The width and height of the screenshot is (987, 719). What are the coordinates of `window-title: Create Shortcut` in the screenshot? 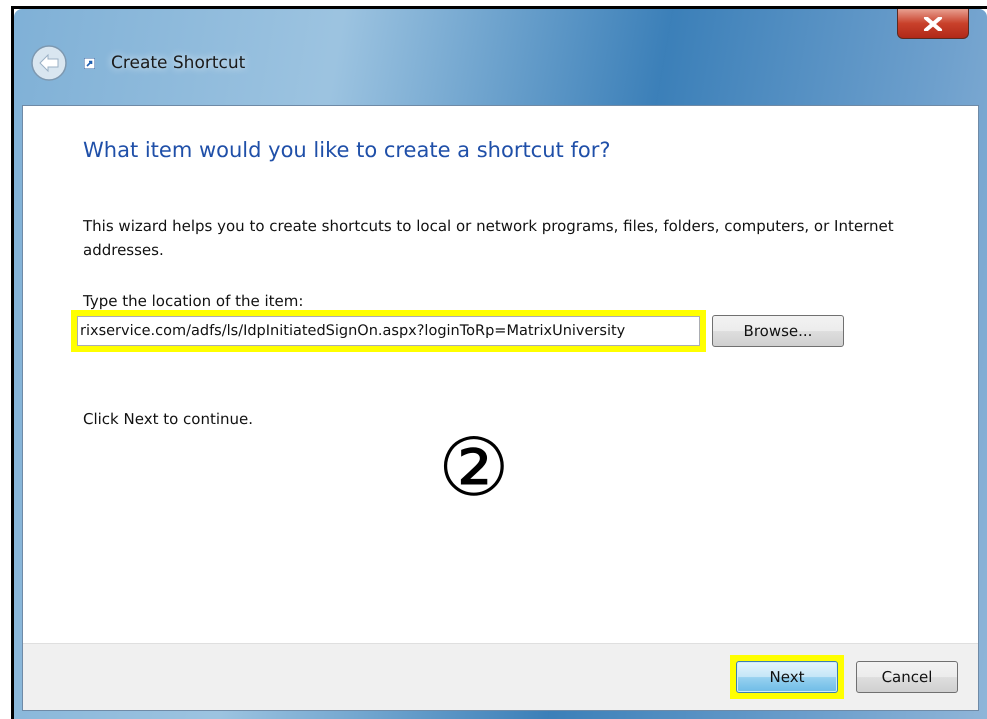 It's located at (178, 63).